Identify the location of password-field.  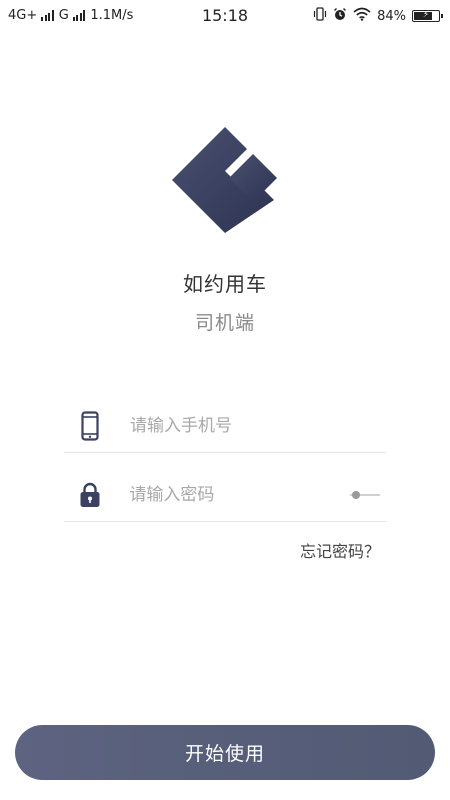
(225, 495).